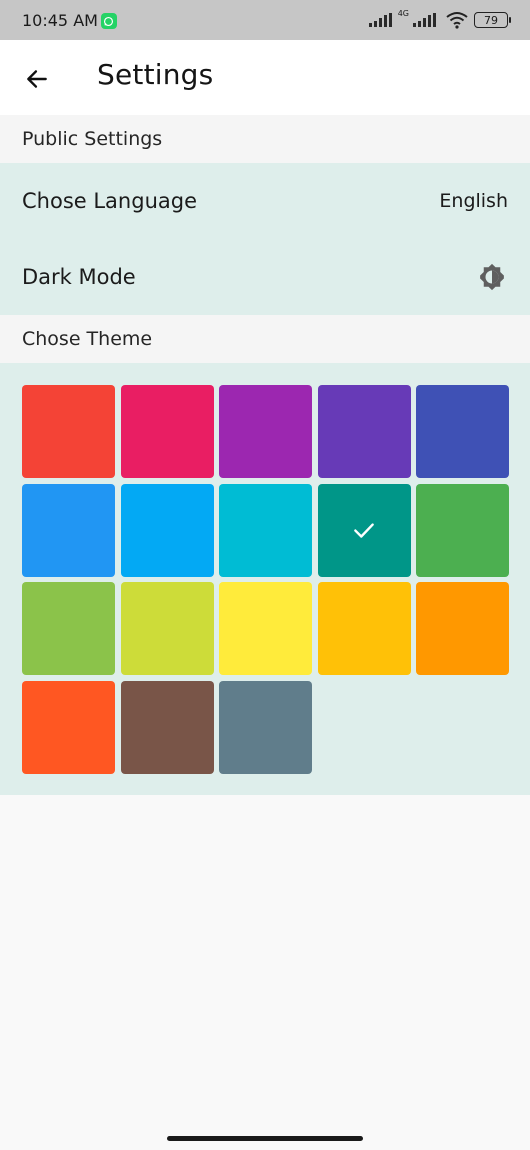 Image resolution: width=530 pixels, height=1150 pixels. I want to click on theme-header: Chose Theme, so click(265, 339).